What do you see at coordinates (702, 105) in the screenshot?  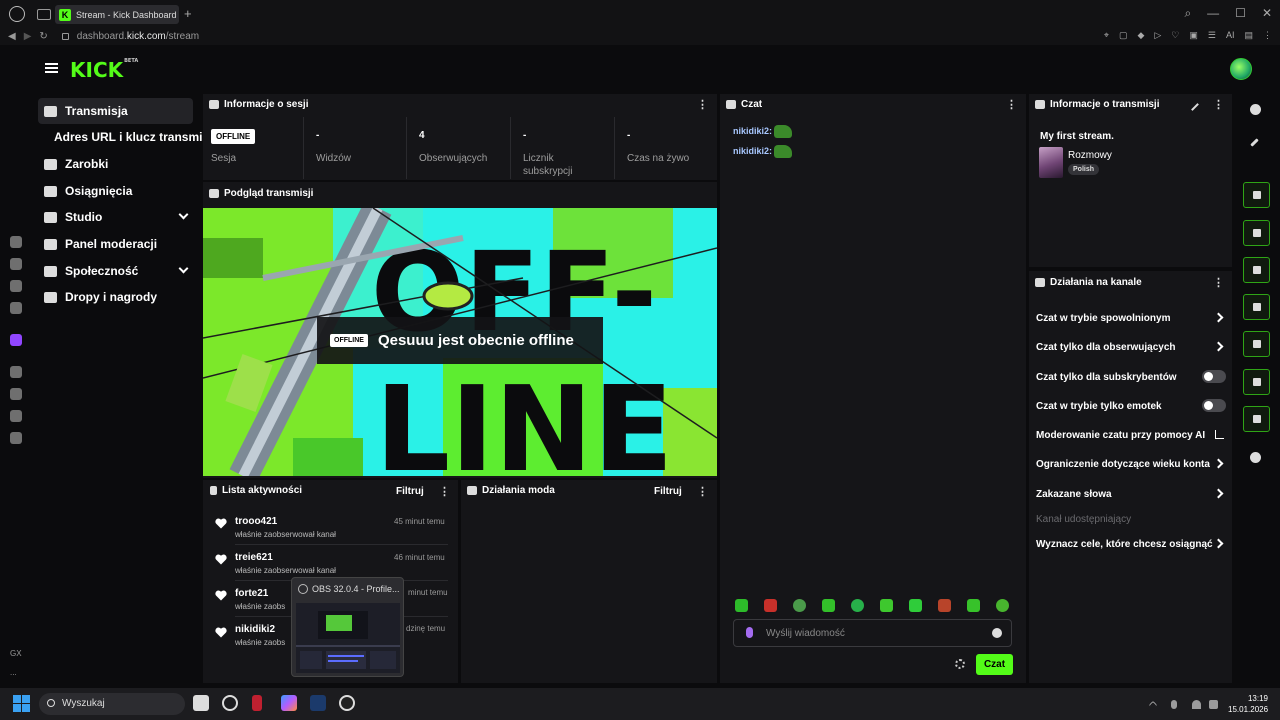 I see `session-menu-icon: ⋮` at bounding box center [702, 105].